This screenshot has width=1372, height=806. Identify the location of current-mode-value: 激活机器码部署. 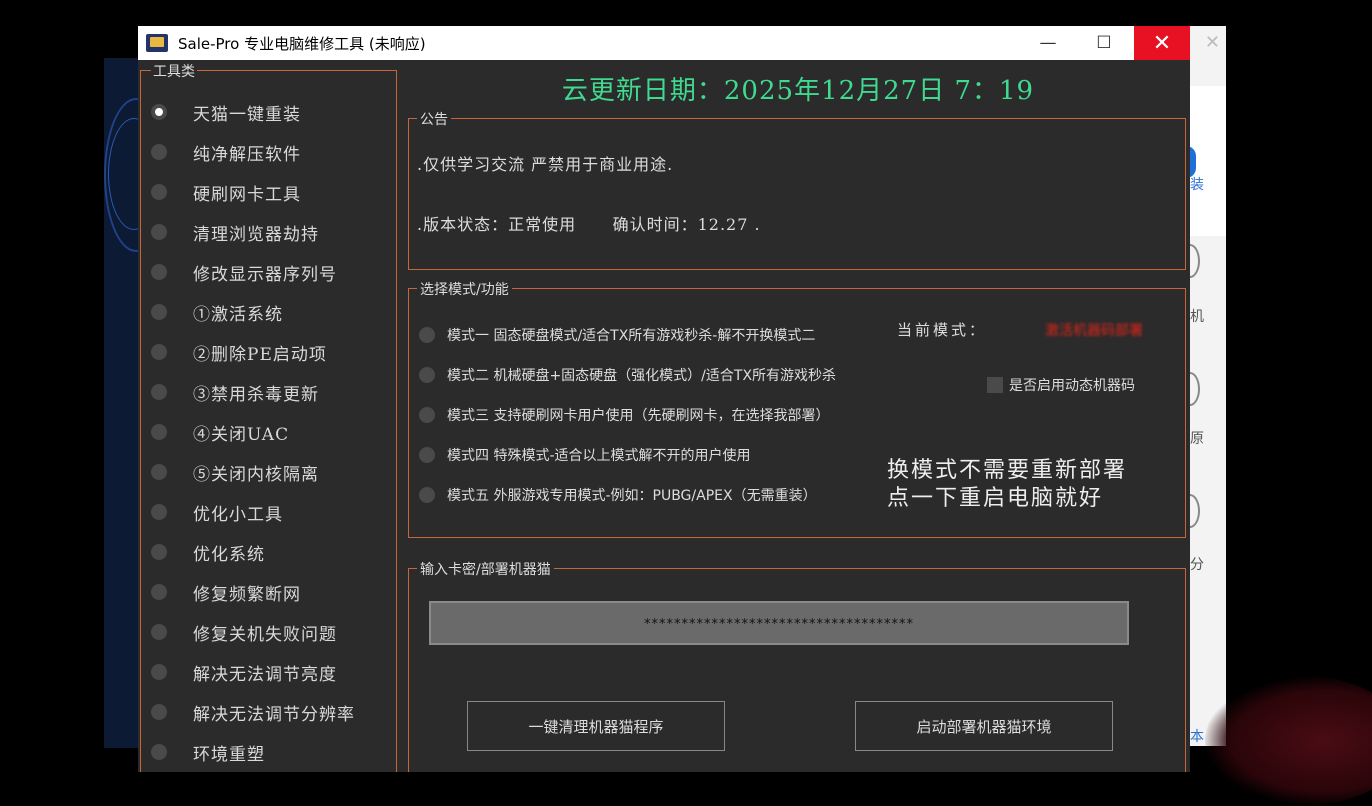
(1094, 331).